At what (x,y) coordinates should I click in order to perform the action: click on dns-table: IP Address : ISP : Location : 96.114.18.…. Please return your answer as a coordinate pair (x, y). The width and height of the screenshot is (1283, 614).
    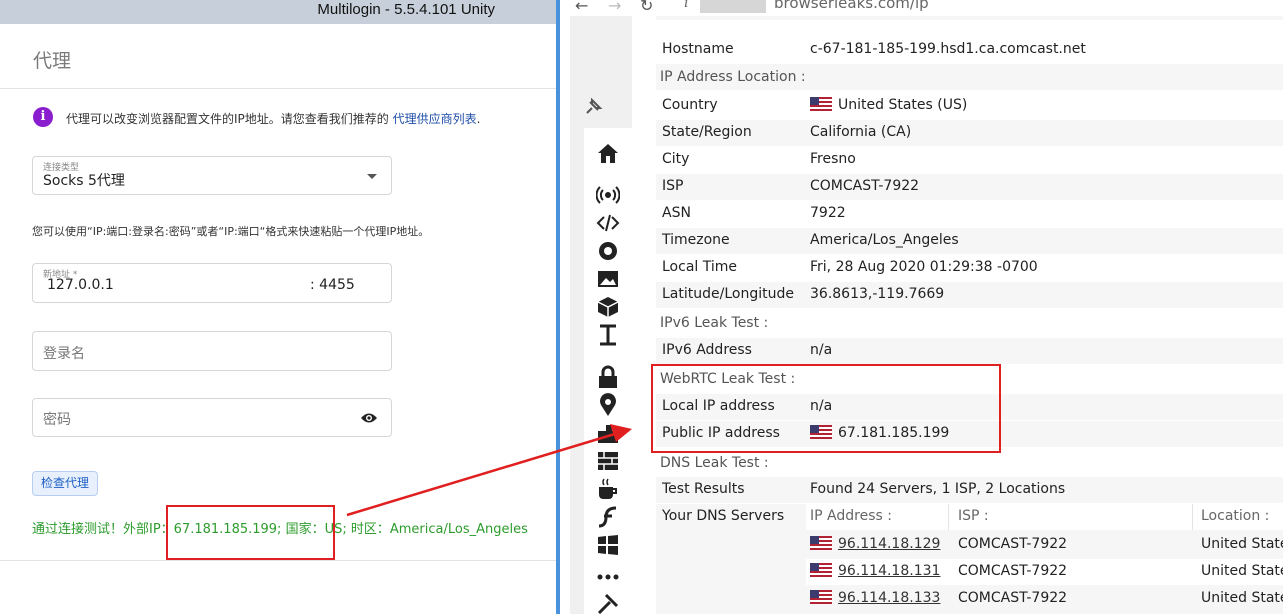
    Looking at the image, I should click on (1044, 559).